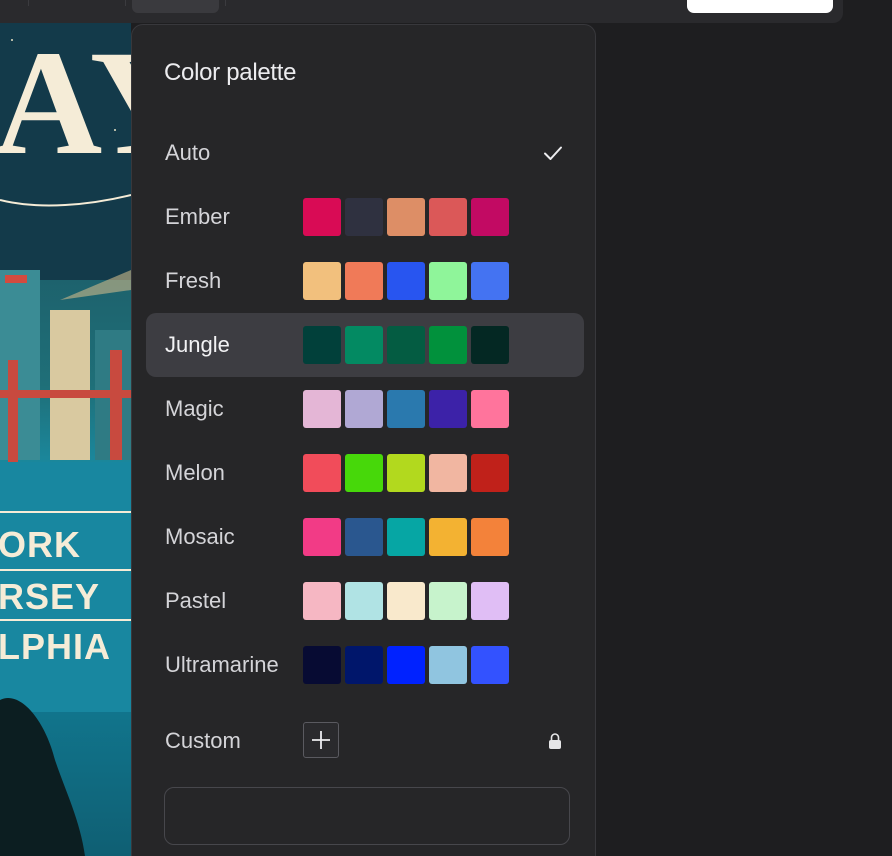  Describe the element at coordinates (203, 740) in the screenshot. I see `custom-label: Custom` at that location.